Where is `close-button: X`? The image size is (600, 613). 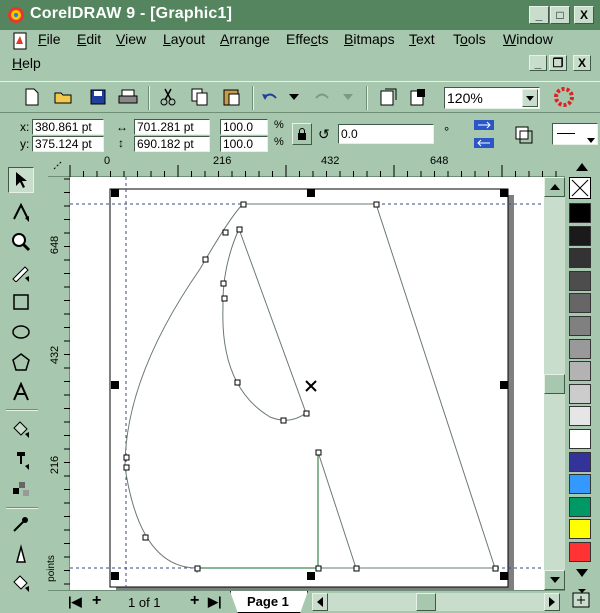 close-button: X is located at coordinates (584, 15).